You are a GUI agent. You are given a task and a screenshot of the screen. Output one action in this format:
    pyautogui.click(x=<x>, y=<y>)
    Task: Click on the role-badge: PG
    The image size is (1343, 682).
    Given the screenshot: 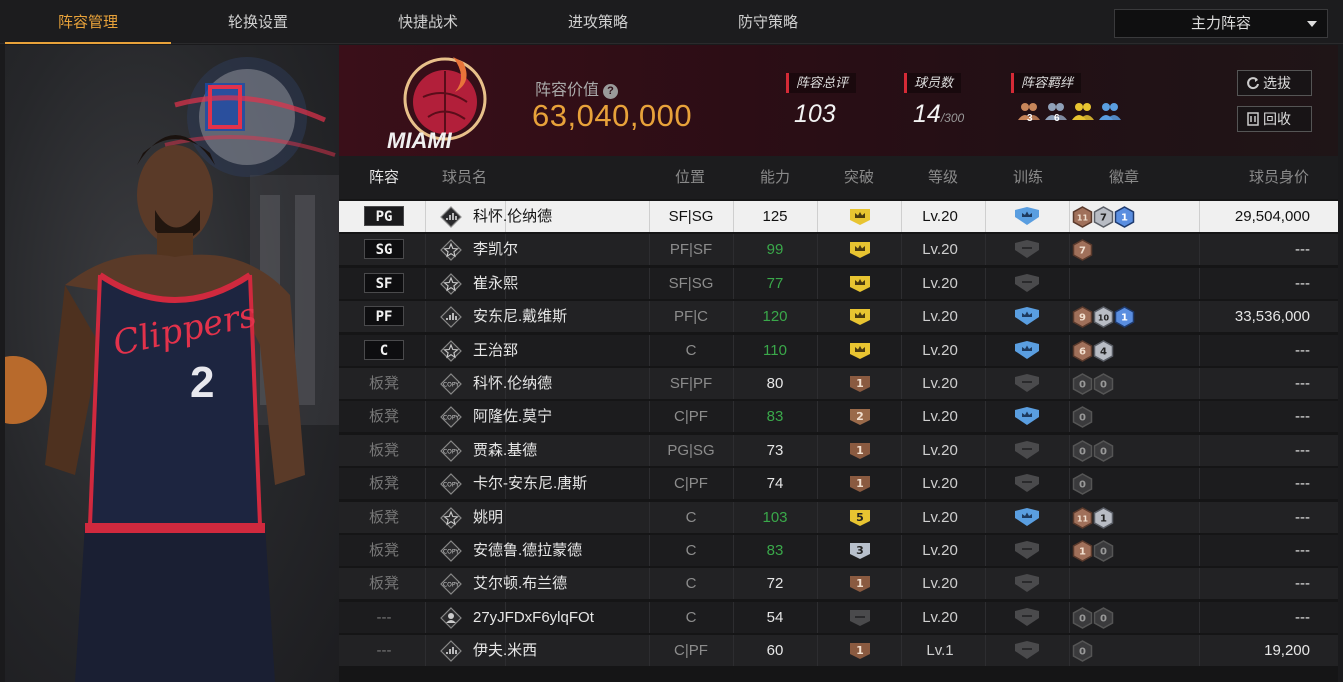 What is the action you would take?
    pyautogui.click(x=384, y=216)
    